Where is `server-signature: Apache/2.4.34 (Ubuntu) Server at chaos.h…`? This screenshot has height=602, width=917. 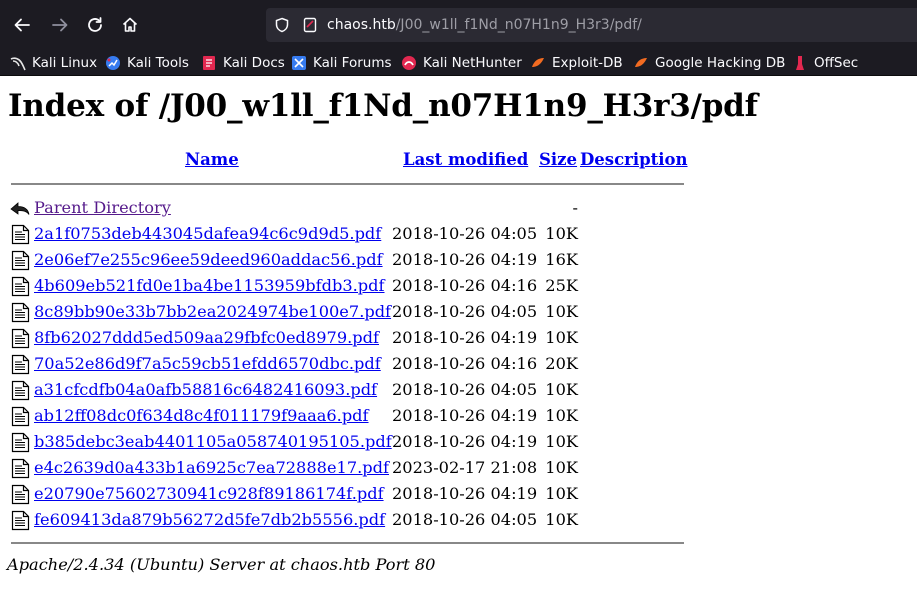
server-signature: Apache/2.4.34 (Ubuntu) Server at chaos.h… is located at coordinates (221, 564).